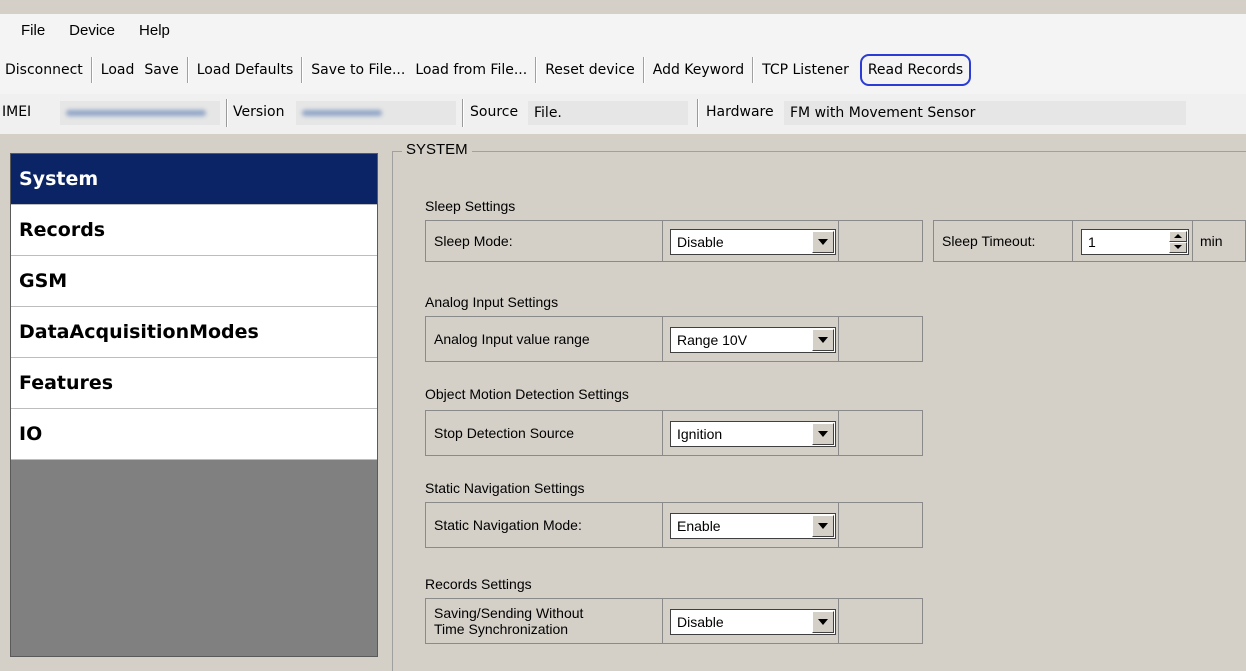 Image resolution: width=1246 pixels, height=671 pixels. I want to click on static-nav-row: Static Navigation Mode: Enable, so click(674, 525).